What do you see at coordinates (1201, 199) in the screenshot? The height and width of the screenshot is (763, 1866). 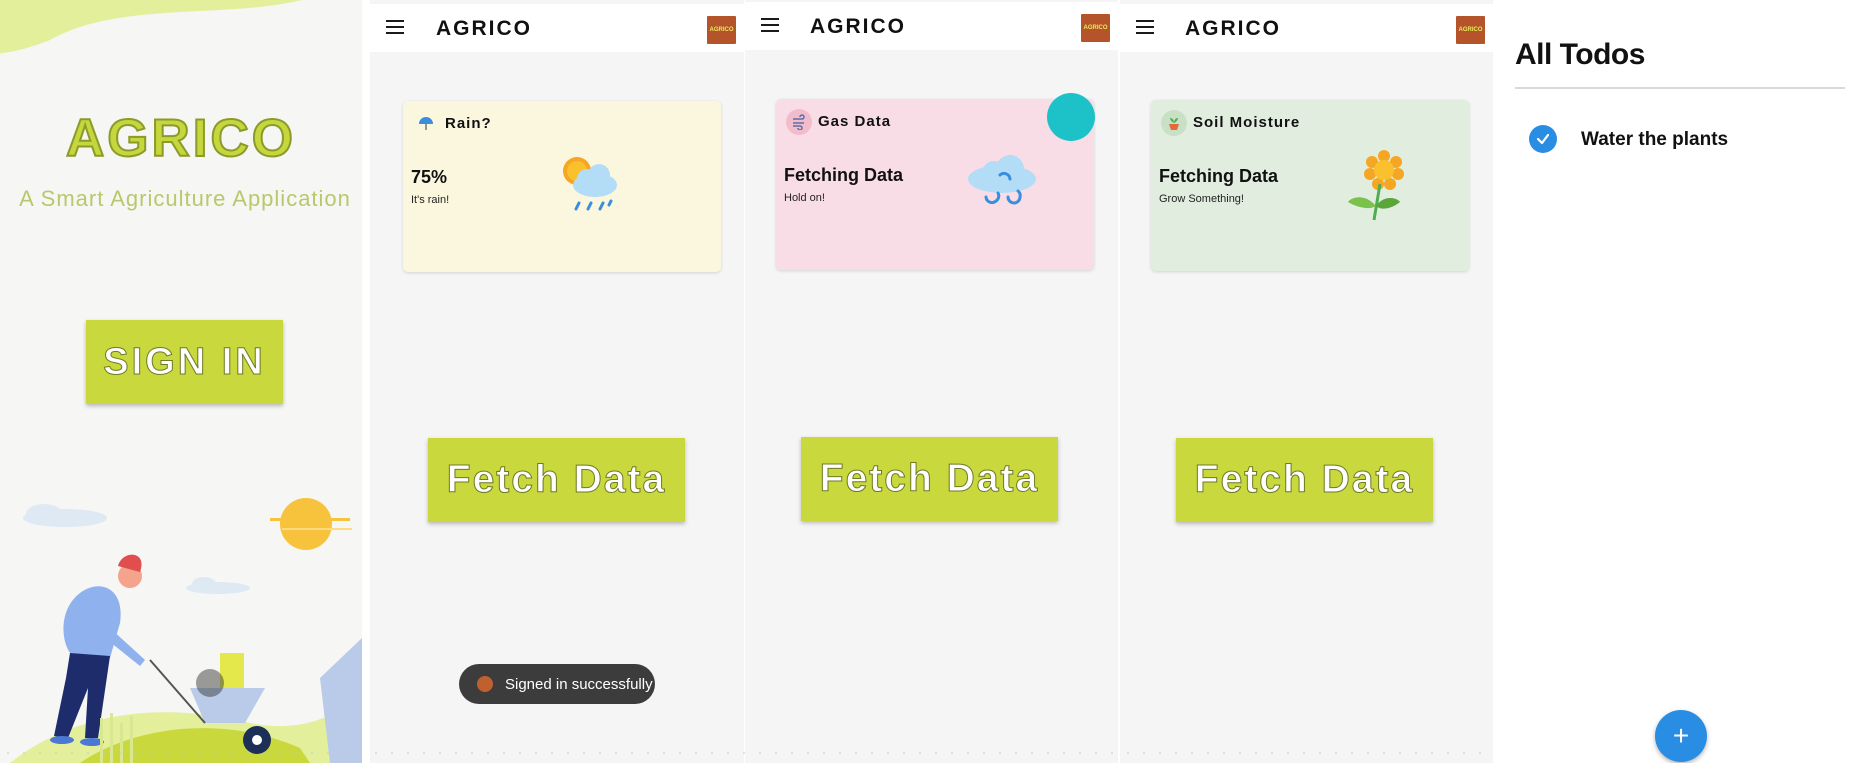 I see `card-subtitle: Grow Something!` at bounding box center [1201, 199].